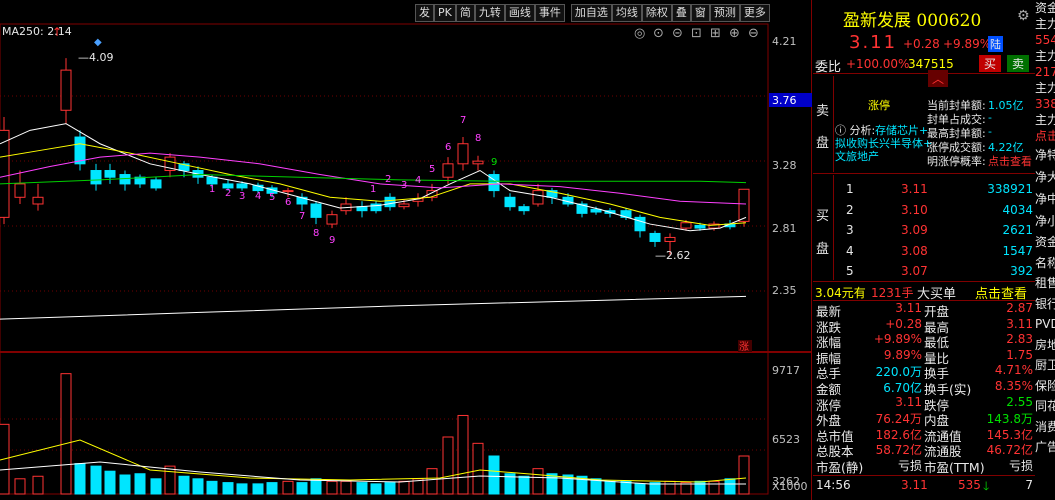 The height and width of the screenshot is (500, 1055). What do you see at coordinates (902, 388) in the screenshot?
I see `quote-val-l-5: 6.70亿` at bounding box center [902, 388].